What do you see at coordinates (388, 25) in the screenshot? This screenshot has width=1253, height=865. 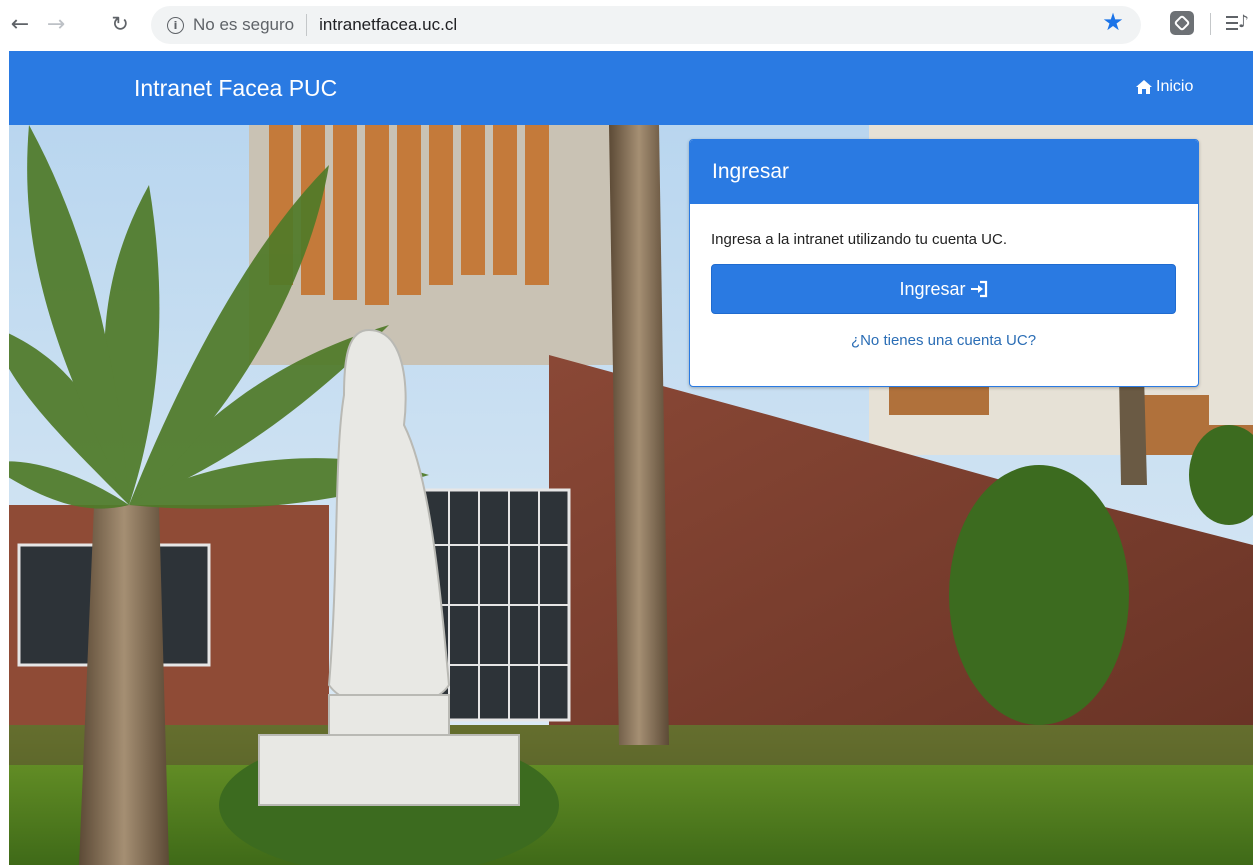 I see `url-text: intranetfacea.uc.cl` at bounding box center [388, 25].